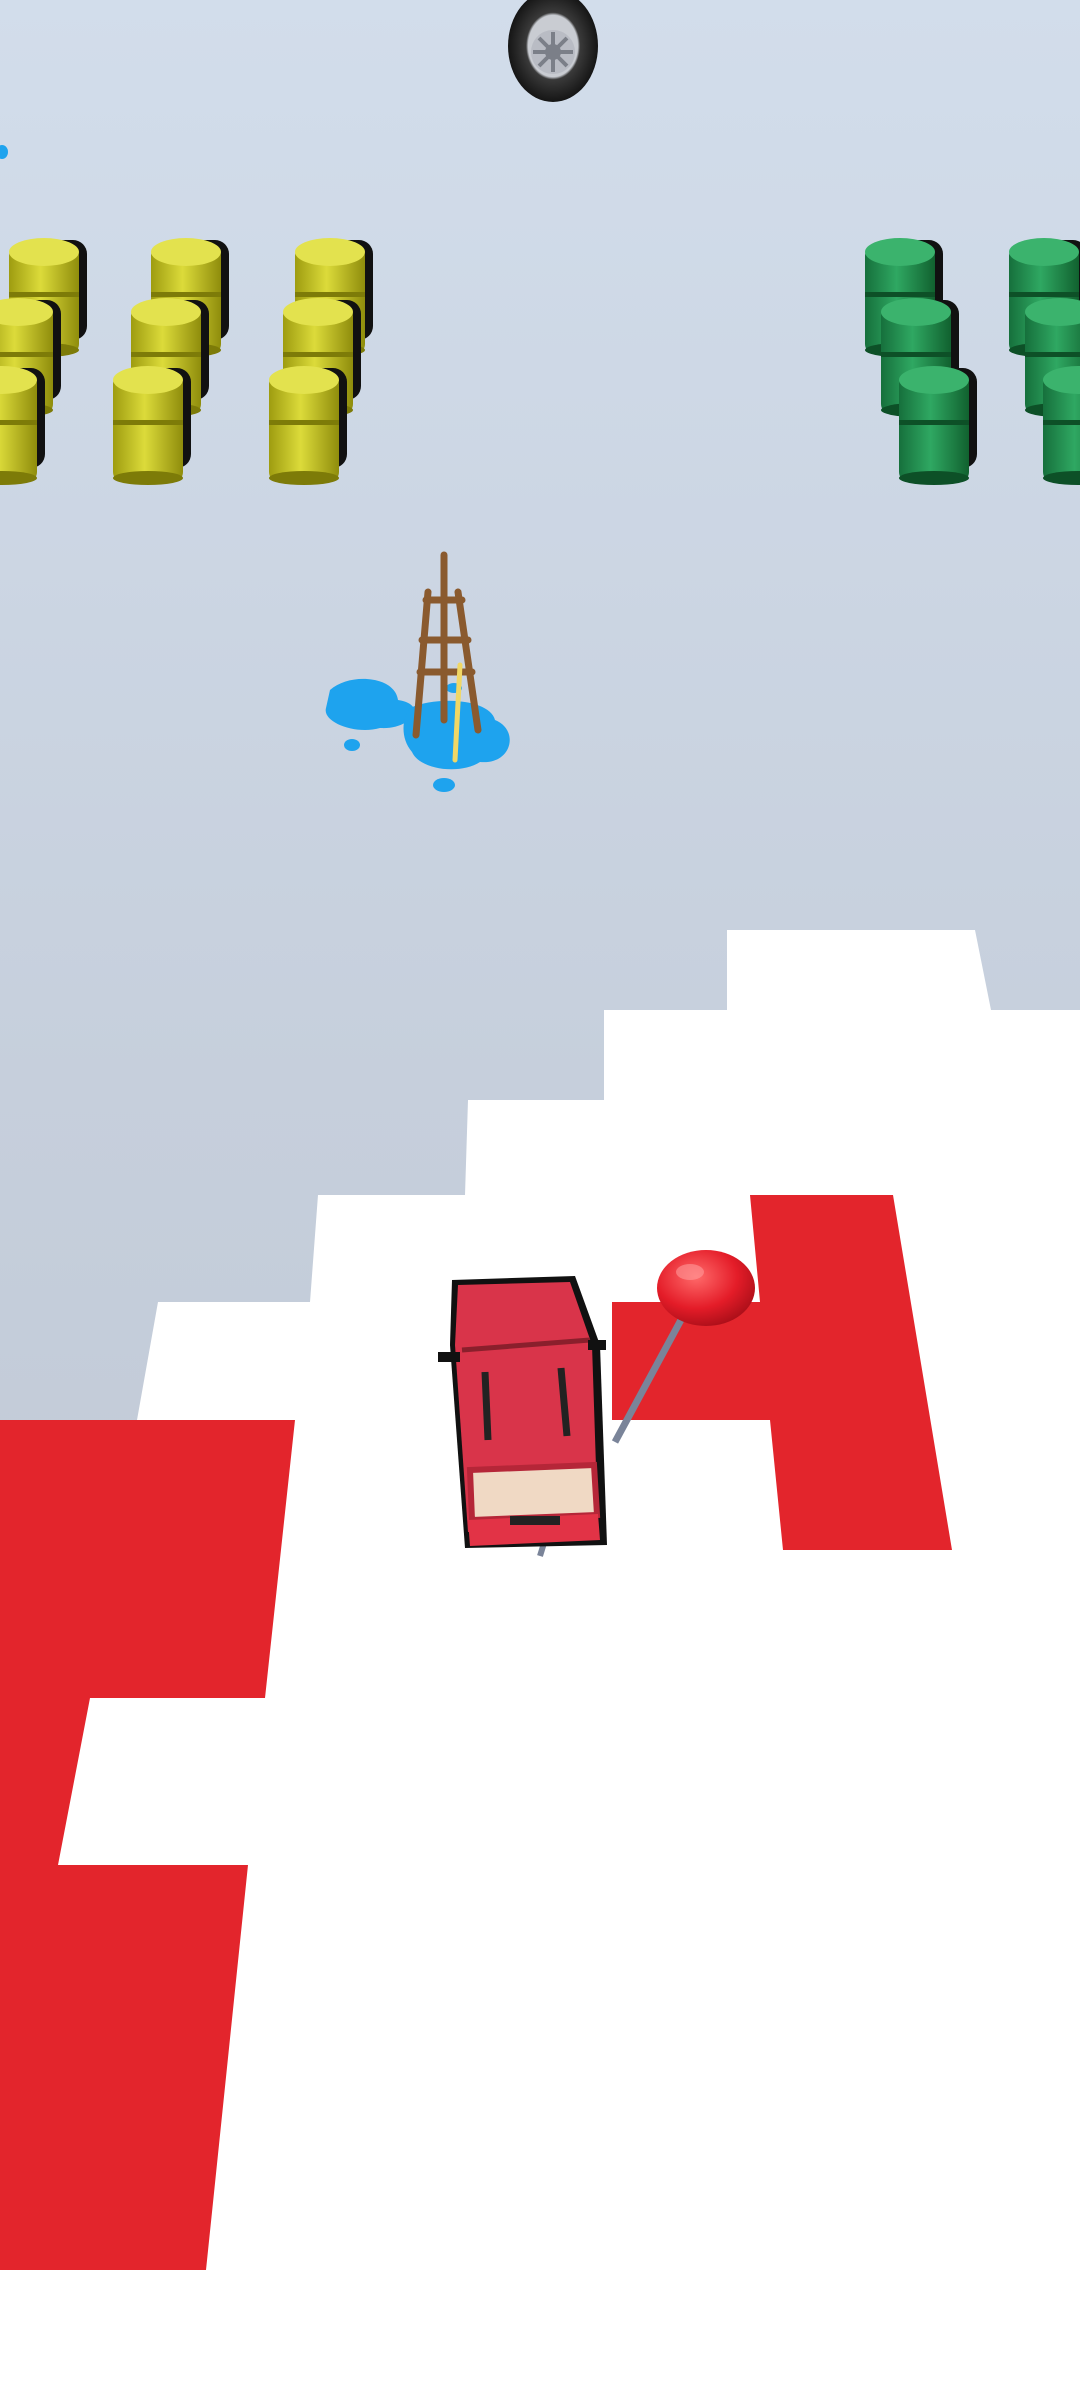  What do you see at coordinates (706, 1288) in the screenshot?
I see `balloon-icon` at bounding box center [706, 1288].